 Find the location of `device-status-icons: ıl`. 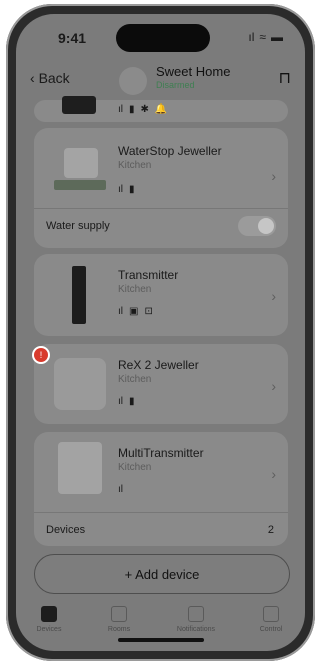

device-status-icons: ıl is located at coordinates (120, 489).